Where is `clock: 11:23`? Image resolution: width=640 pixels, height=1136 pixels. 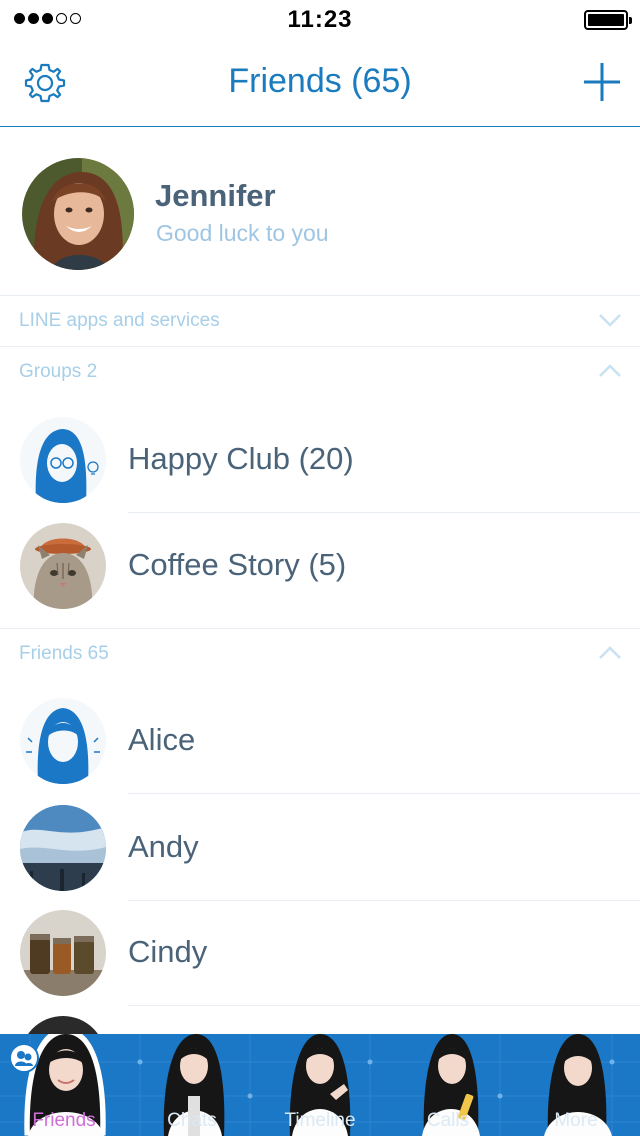
clock: 11:23 is located at coordinates (320, 19).